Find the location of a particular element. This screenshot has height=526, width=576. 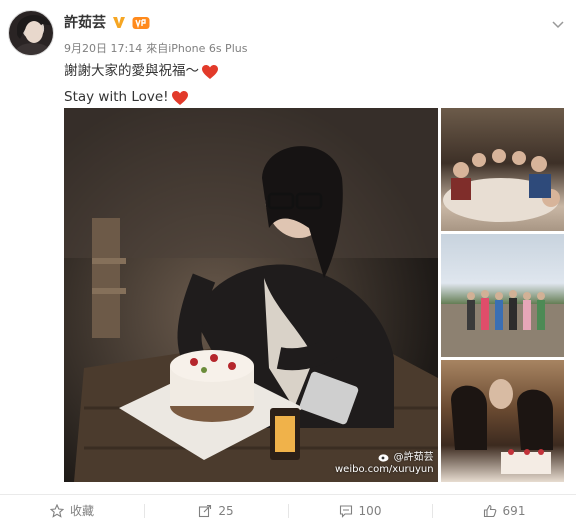

photo-thumbnail-dinner is located at coordinates (502, 169).